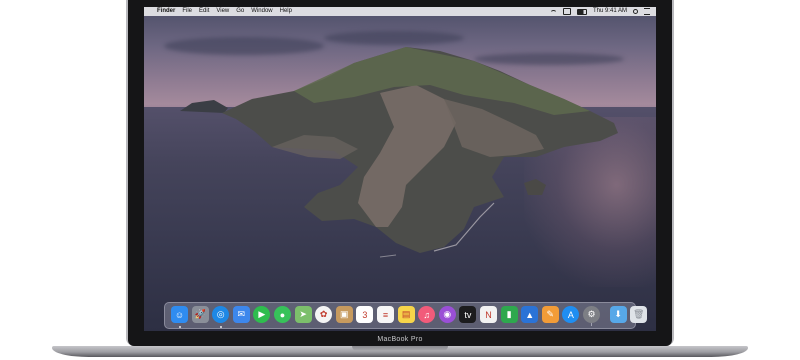 This screenshot has width=800, height=360. Describe the element at coordinates (647, 11) in the screenshot. I see `notification-center-icon` at that location.